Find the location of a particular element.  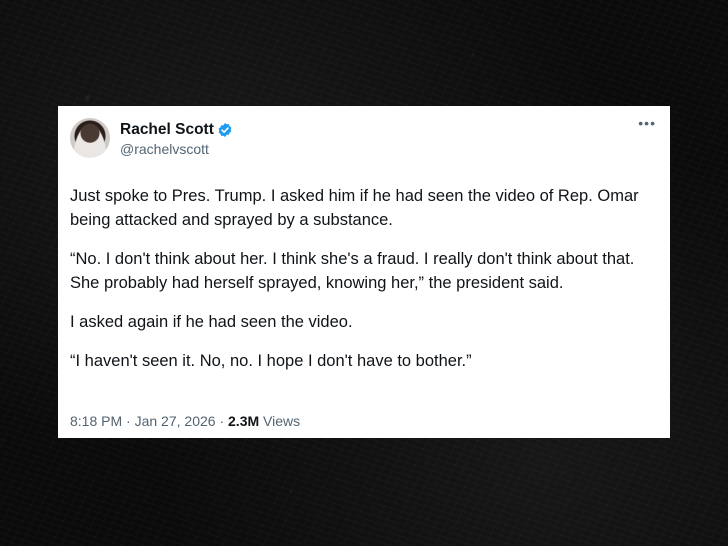

verified-badge-icon is located at coordinates (225, 130).